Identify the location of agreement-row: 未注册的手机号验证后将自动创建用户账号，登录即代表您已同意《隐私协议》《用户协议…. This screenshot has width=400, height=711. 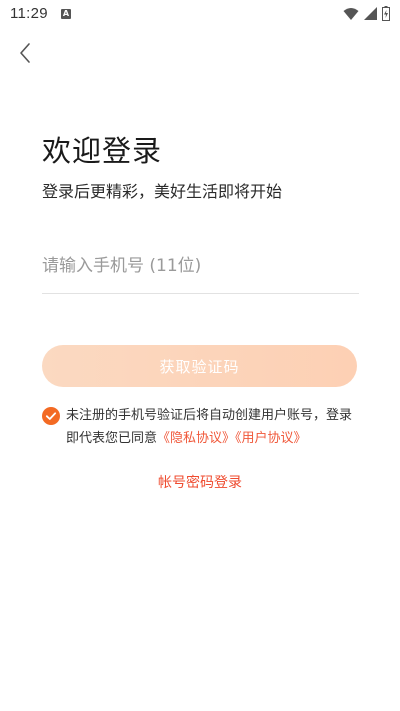
(201, 427).